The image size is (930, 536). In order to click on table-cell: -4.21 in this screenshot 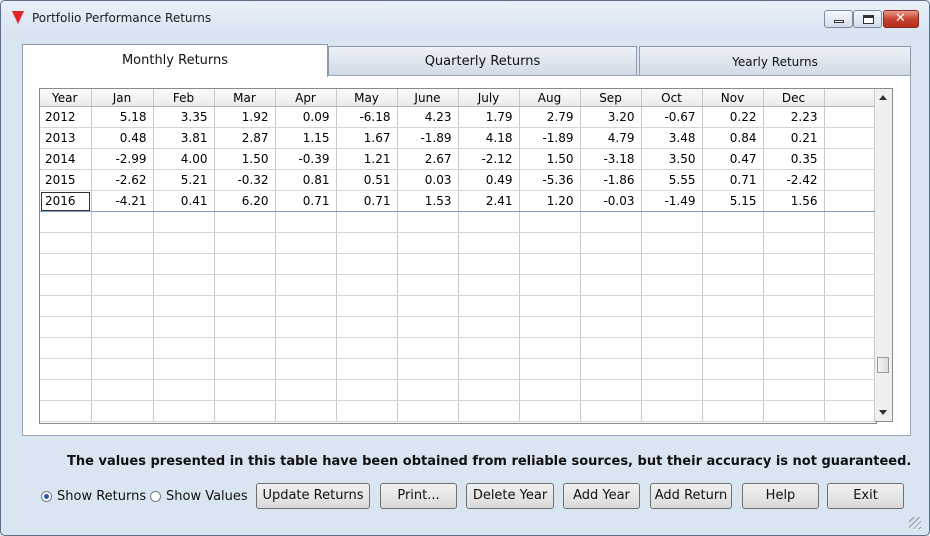, I will do `click(122, 201)`.